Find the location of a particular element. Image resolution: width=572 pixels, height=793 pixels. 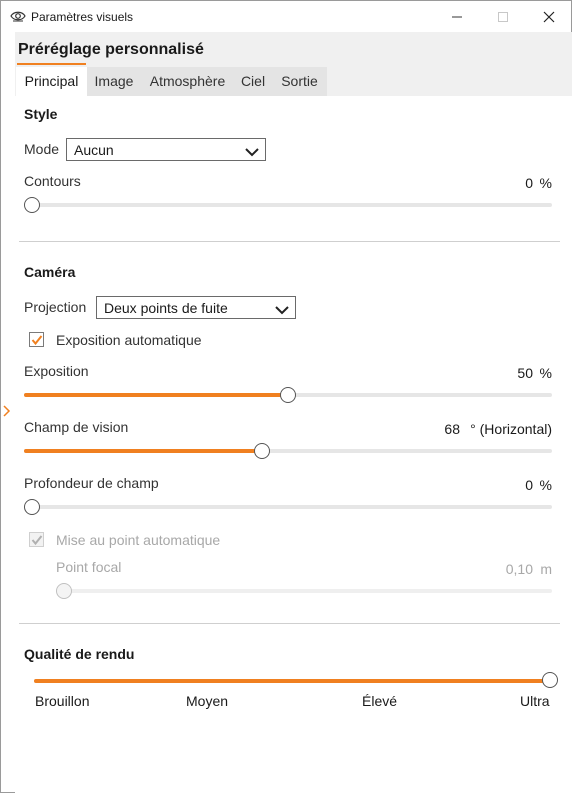

minimize-button is located at coordinates (457, 16).